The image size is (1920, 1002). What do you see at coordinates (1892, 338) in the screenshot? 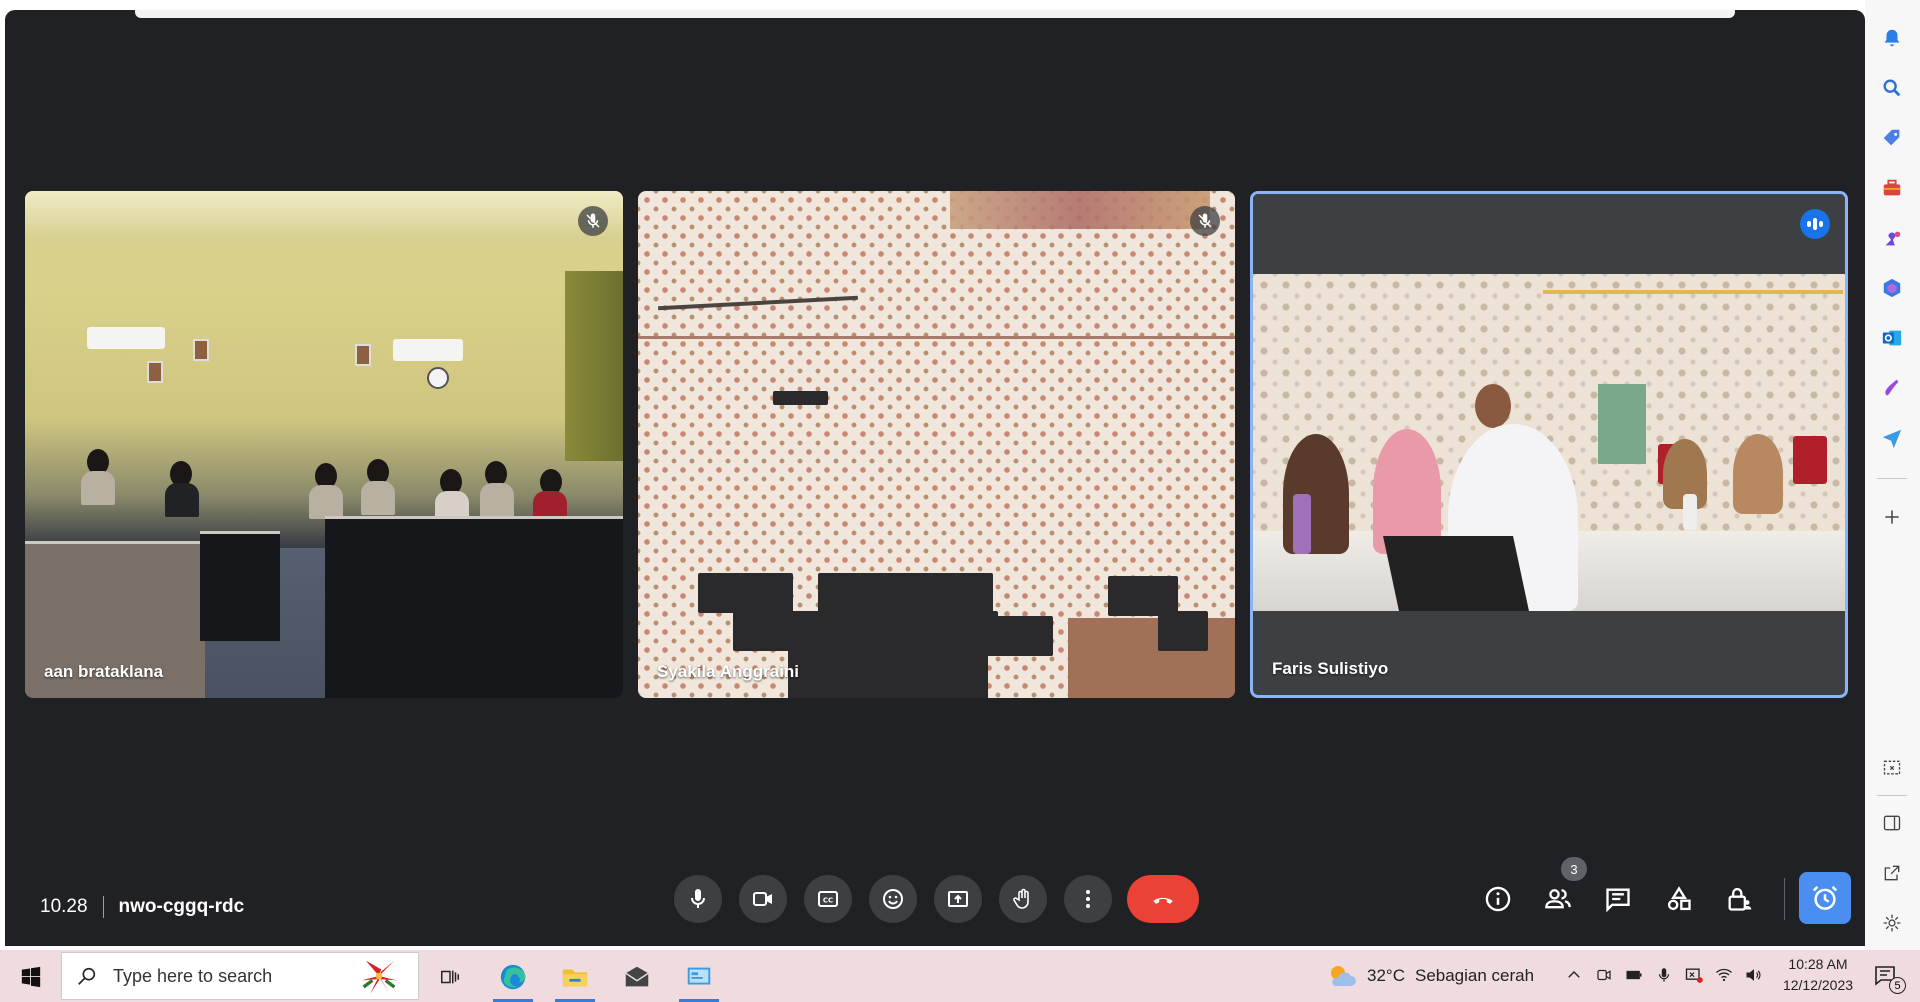
I see `outlook-icon` at bounding box center [1892, 338].